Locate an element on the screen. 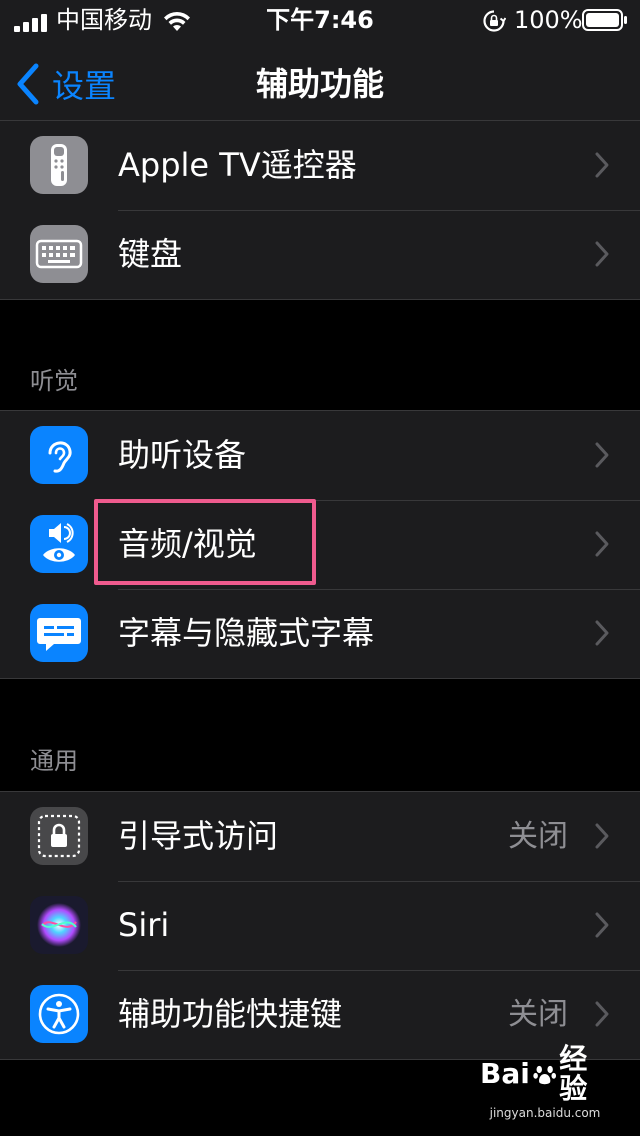 This screenshot has width=640, height=1136. row-label: Apple TV遥控器 is located at coordinates (237, 165).